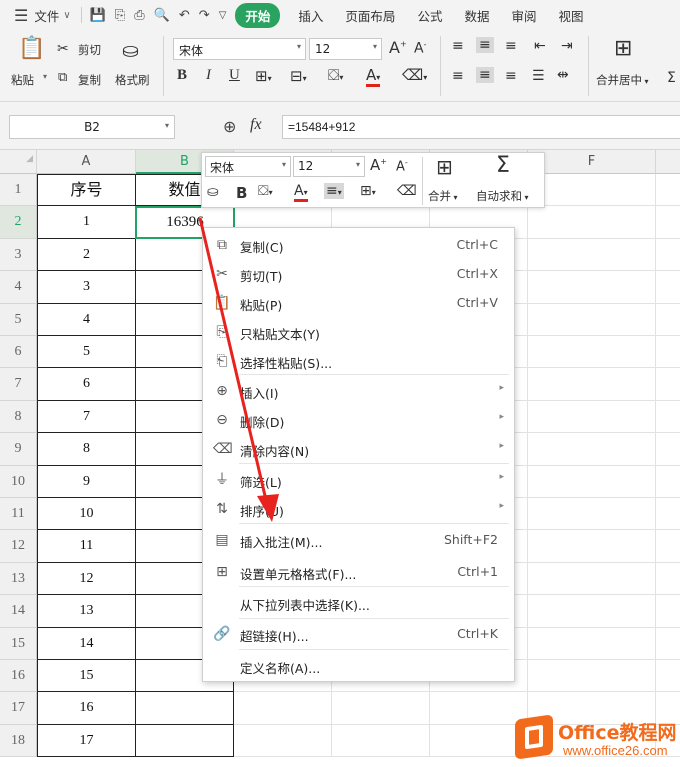 Image resolution: width=680 pixels, height=767 pixels. I want to click on print-icon: ⎙, so click(139, 15).